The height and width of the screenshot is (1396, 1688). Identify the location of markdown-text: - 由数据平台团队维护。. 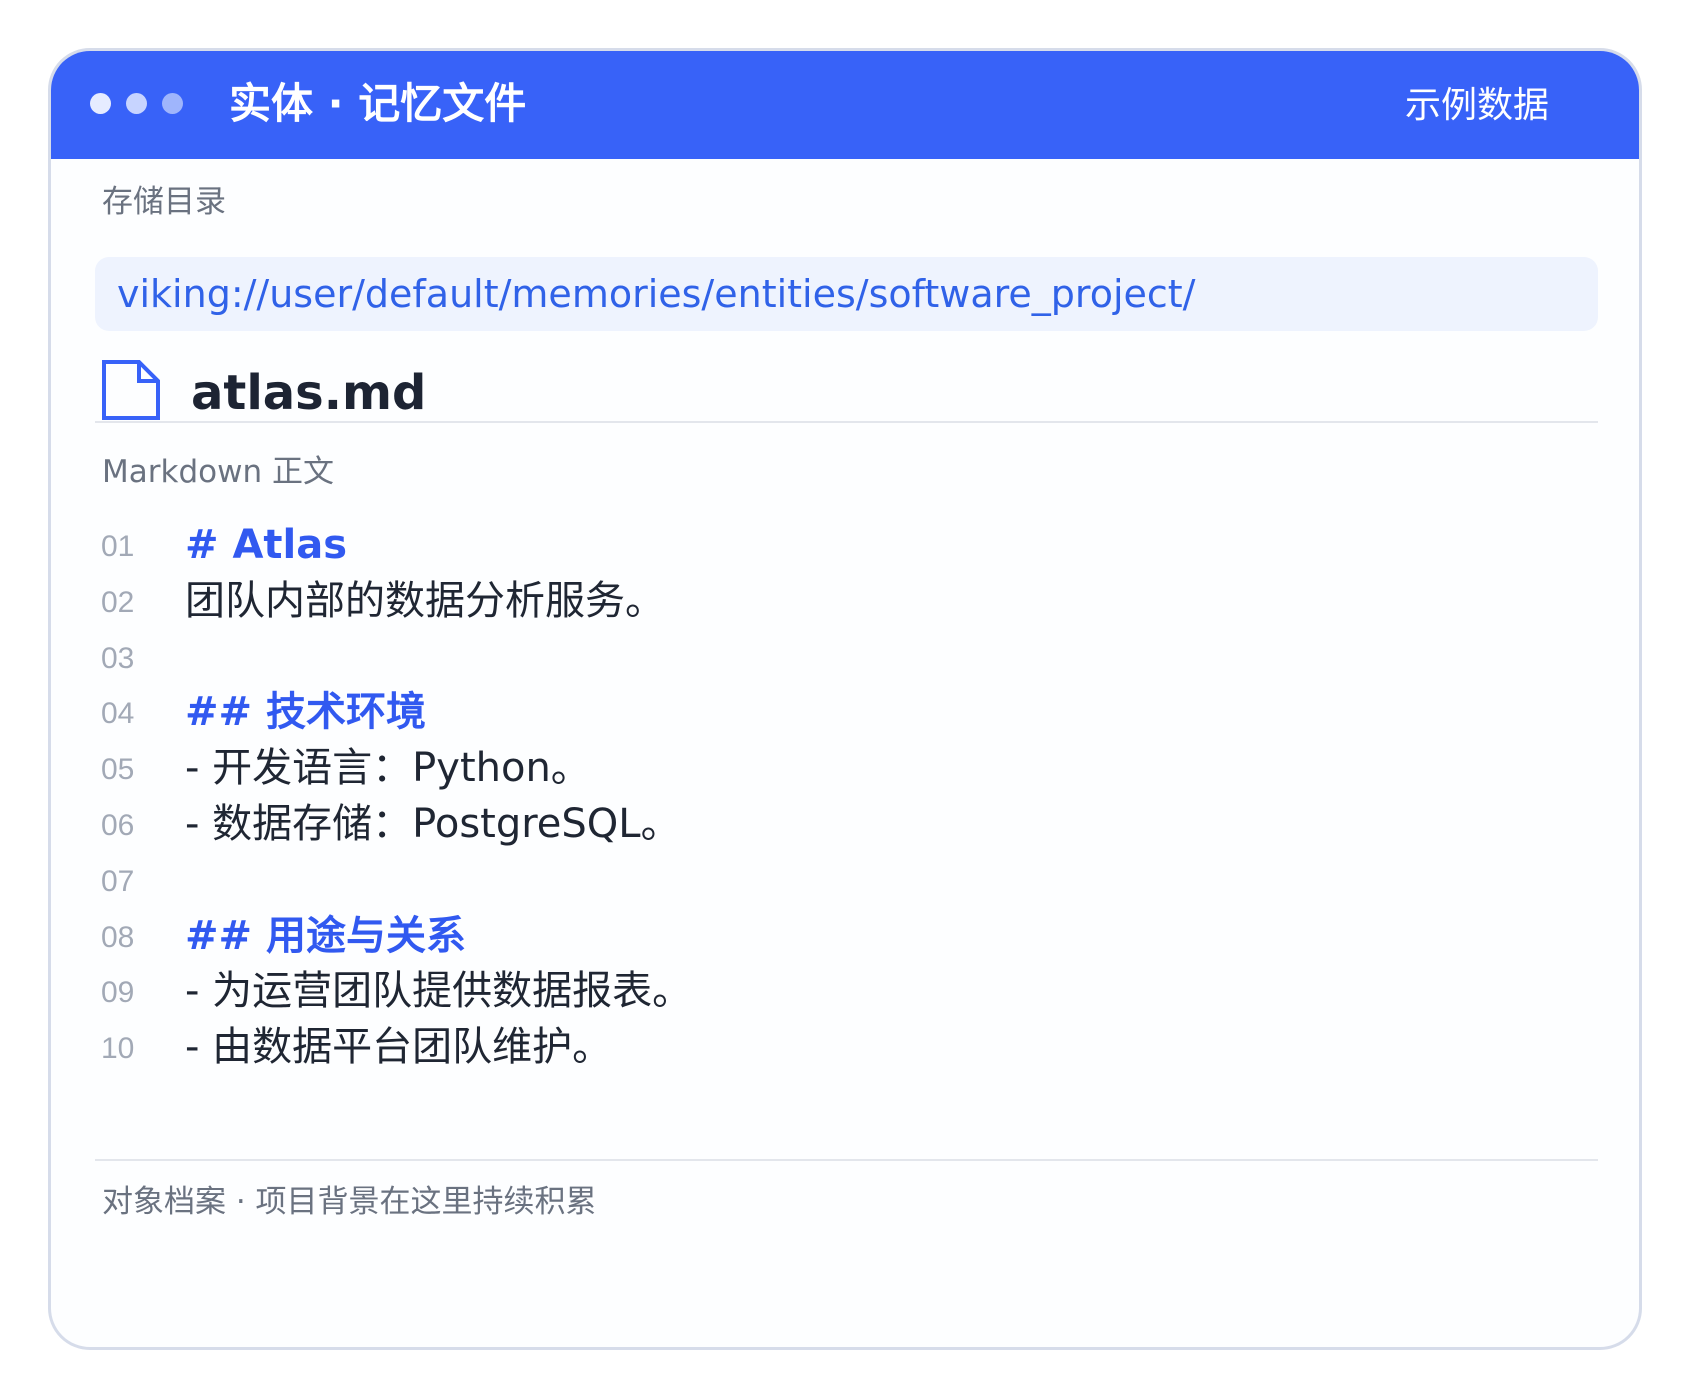
(399, 1047).